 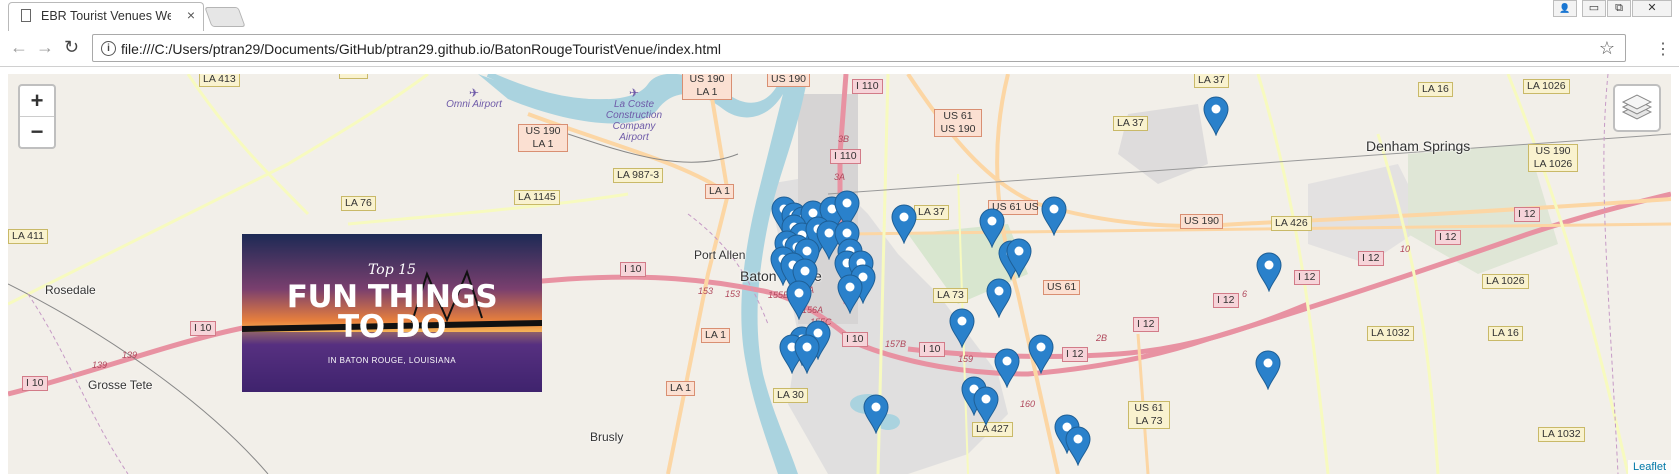 I want to click on place-label: Grosse Tete, so click(x=120, y=385).